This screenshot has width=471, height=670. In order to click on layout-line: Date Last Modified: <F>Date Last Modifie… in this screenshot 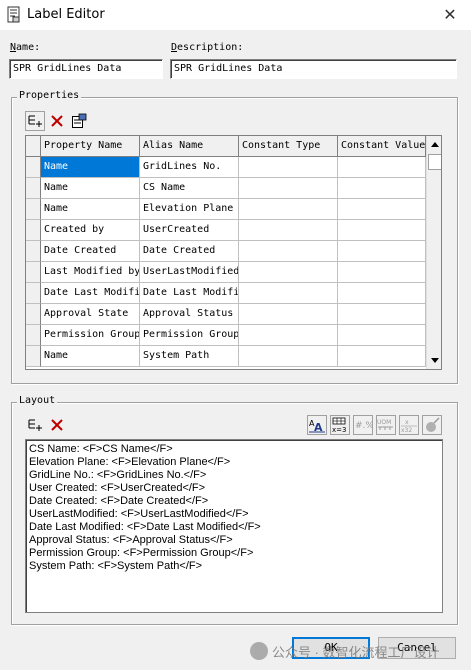, I will do `click(145, 527)`.